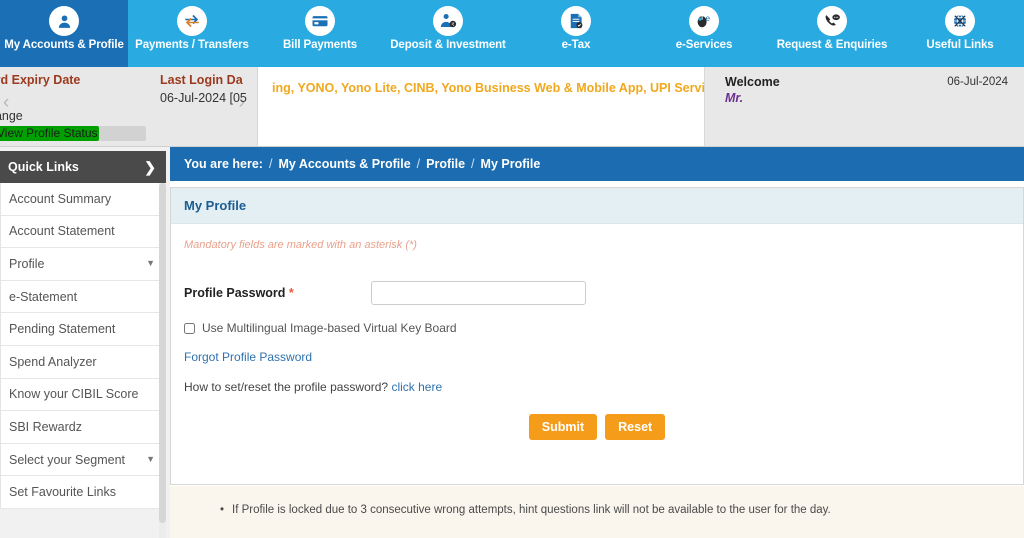 This screenshot has height=538, width=1024. I want to click on nav-tab-deposit-investment: ₹ Deposit & Investment, so click(448, 33).